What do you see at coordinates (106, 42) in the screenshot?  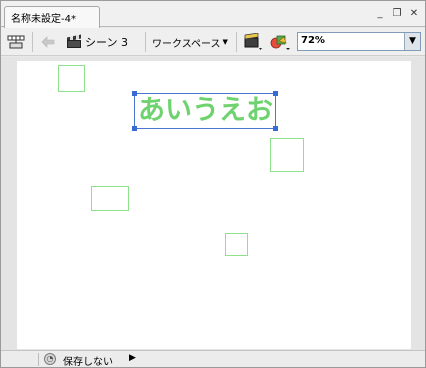 I see `scene-label: シーン 3` at bounding box center [106, 42].